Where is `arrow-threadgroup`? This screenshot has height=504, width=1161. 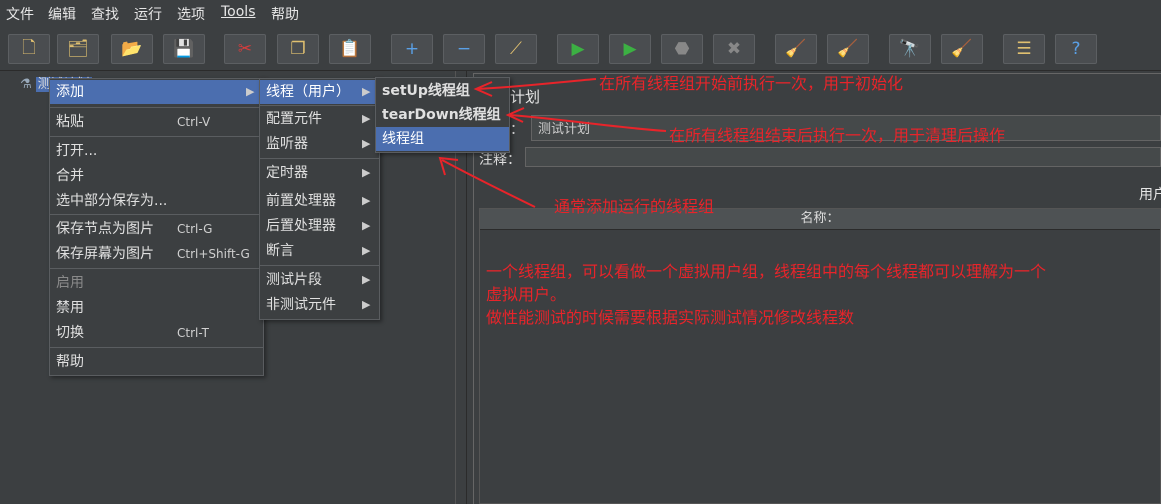
arrow-threadgroup is located at coordinates (488, 183).